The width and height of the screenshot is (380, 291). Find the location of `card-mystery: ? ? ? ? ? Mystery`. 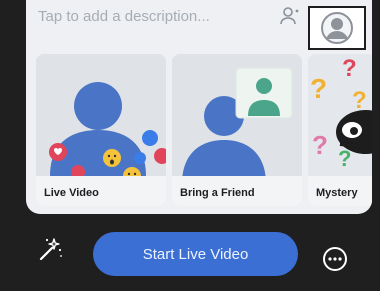

card-mystery: ? ? ? ? ? Mystery is located at coordinates (340, 130).